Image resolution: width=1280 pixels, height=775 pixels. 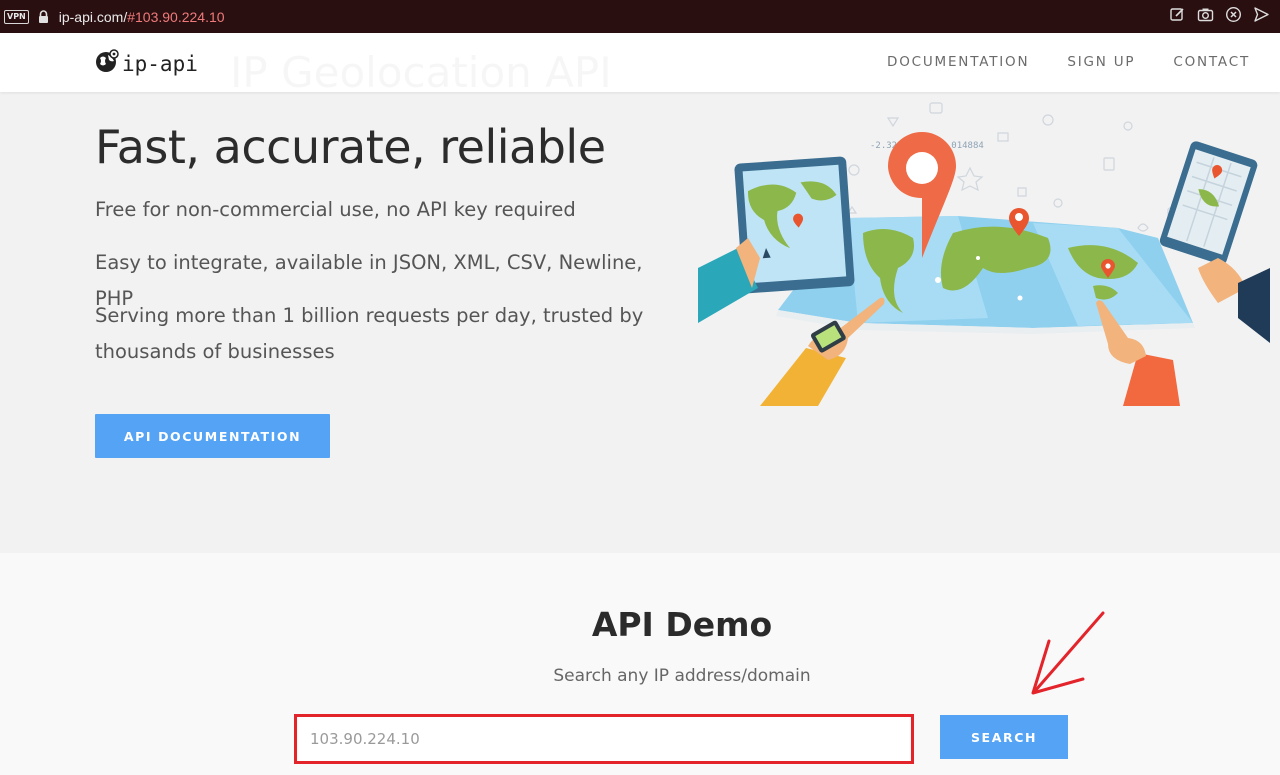 I want to click on url-host: ip-api.com/, so click(x=93, y=16).